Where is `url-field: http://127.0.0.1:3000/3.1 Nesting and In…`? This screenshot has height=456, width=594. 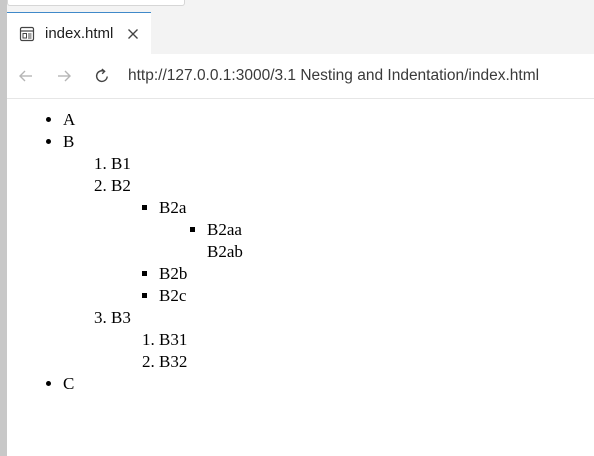 url-field: http://127.0.0.1:3000/3.1 Nesting and In… is located at coordinates (333, 76).